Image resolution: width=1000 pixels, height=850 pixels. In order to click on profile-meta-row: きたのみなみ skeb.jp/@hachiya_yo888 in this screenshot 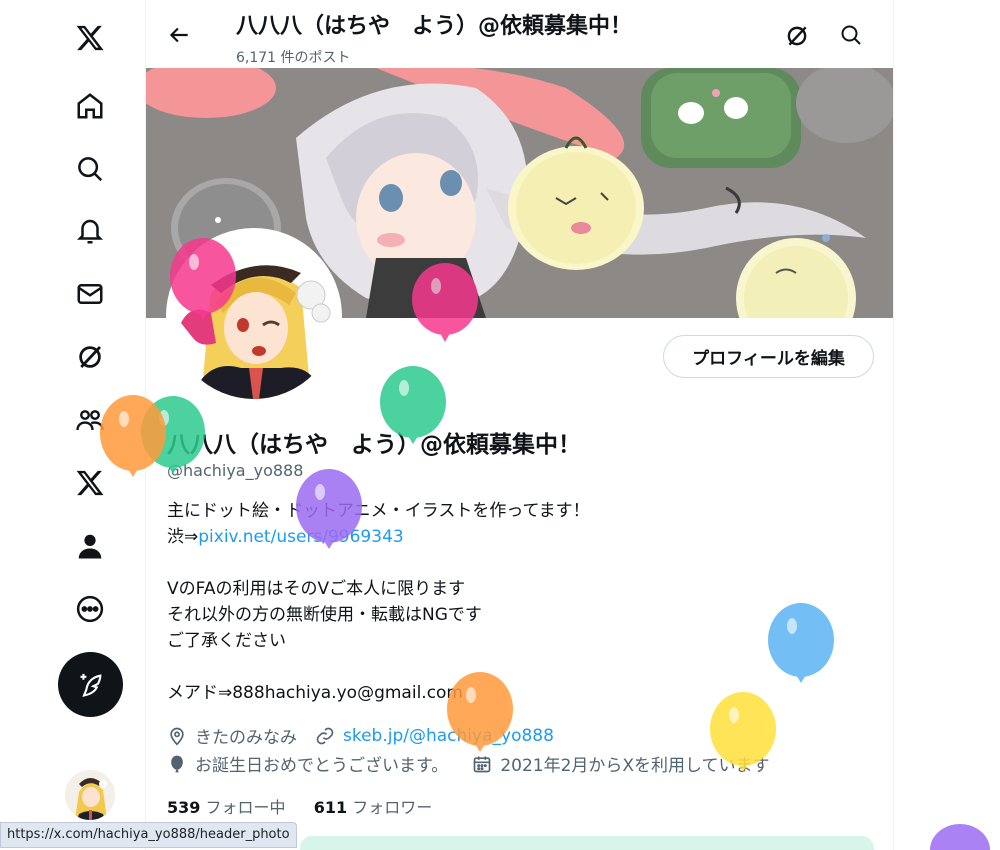, I will do `click(360, 735)`.